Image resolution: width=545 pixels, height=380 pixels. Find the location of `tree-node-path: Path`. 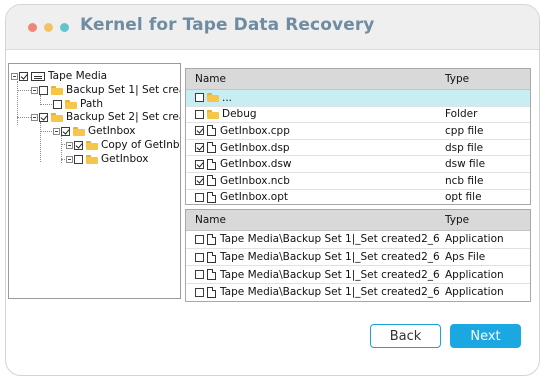

tree-node-path: Path is located at coordinates (78, 104).